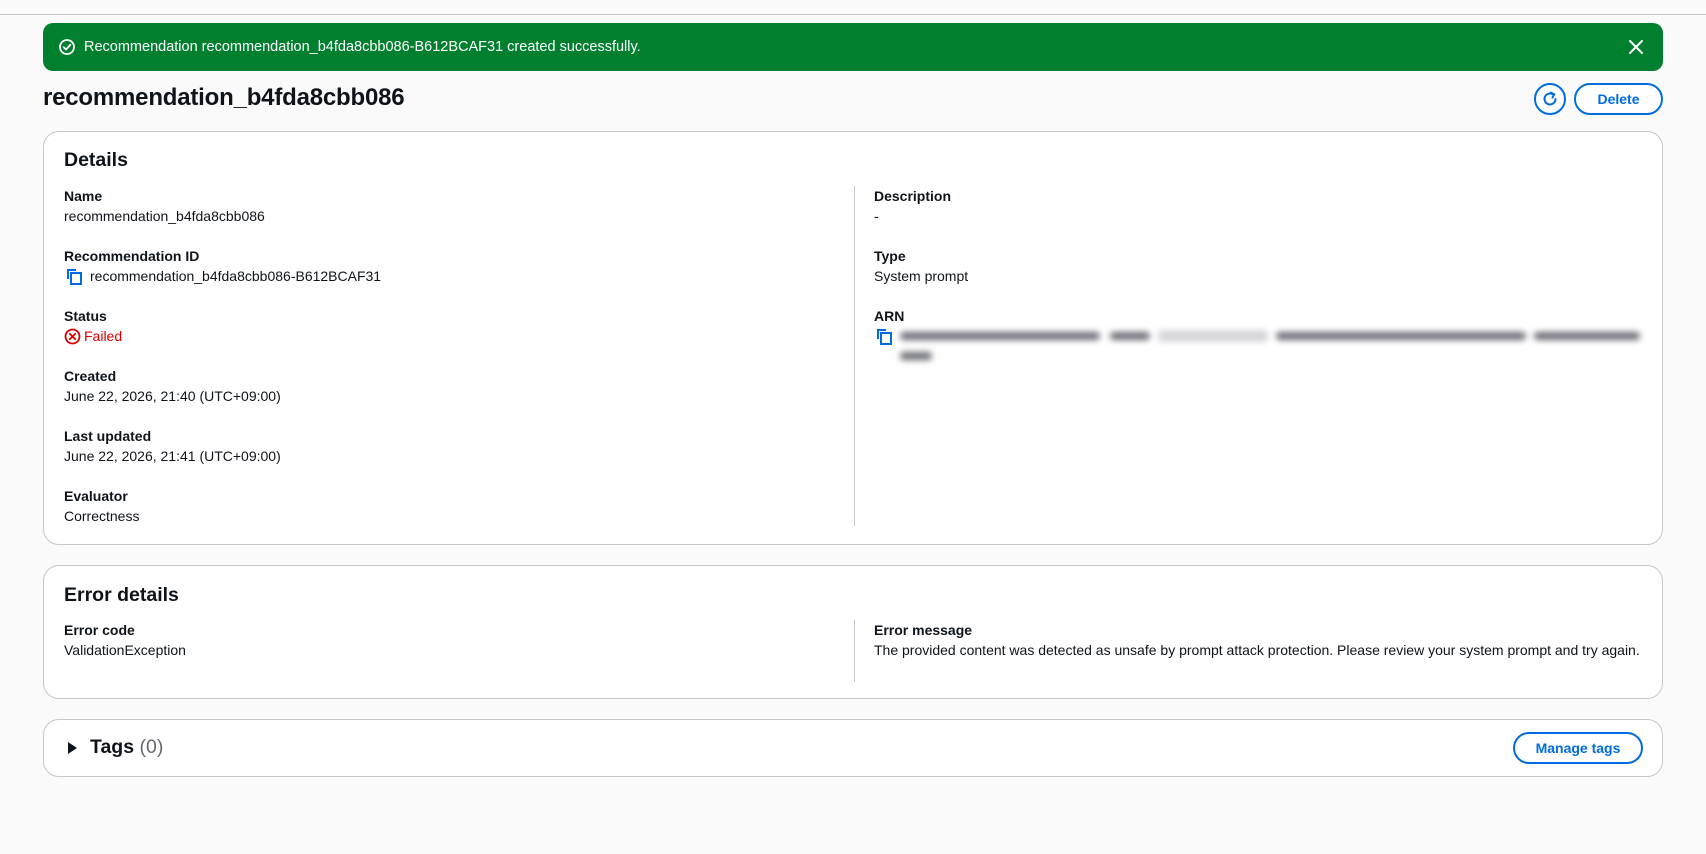 This screenshot has height=854, width=1706. I want to click on recommendation-id-label: Recommendation ID, so click(132, 256).